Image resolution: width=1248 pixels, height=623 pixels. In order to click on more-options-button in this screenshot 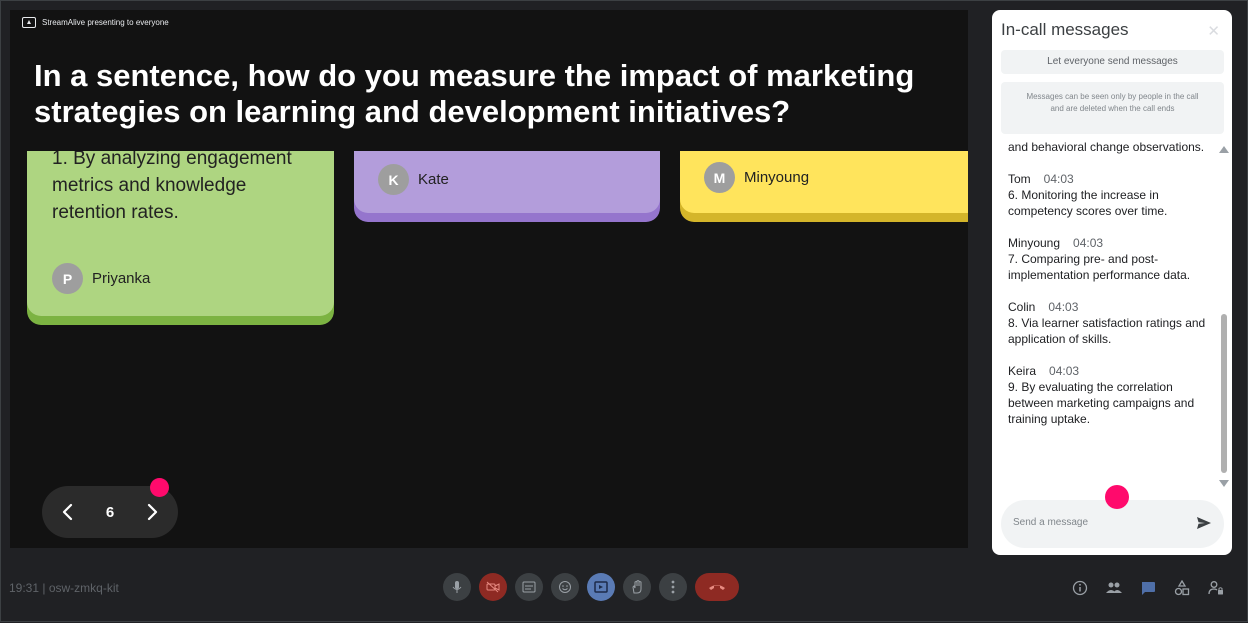, I will do `click(673, 587)`.